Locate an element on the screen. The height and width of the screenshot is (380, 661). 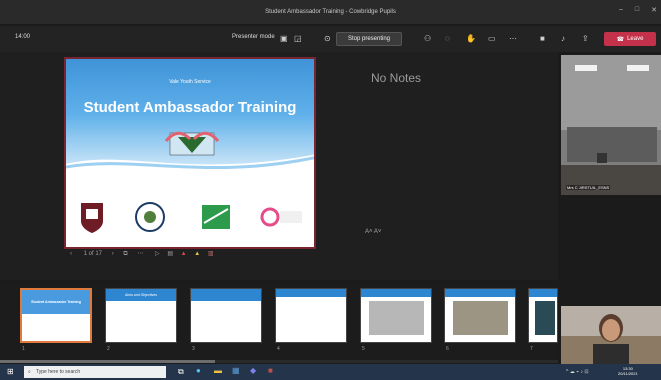
self-video is located at coordinates (611, 335).